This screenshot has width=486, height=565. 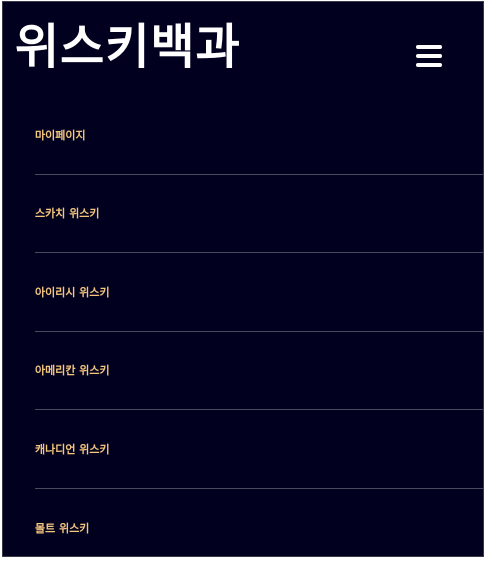 What do you see at coordinates (60, 135) in the screenshot?
I see `nav-item-label: 마이페이지` at bounding box center [60, 135].